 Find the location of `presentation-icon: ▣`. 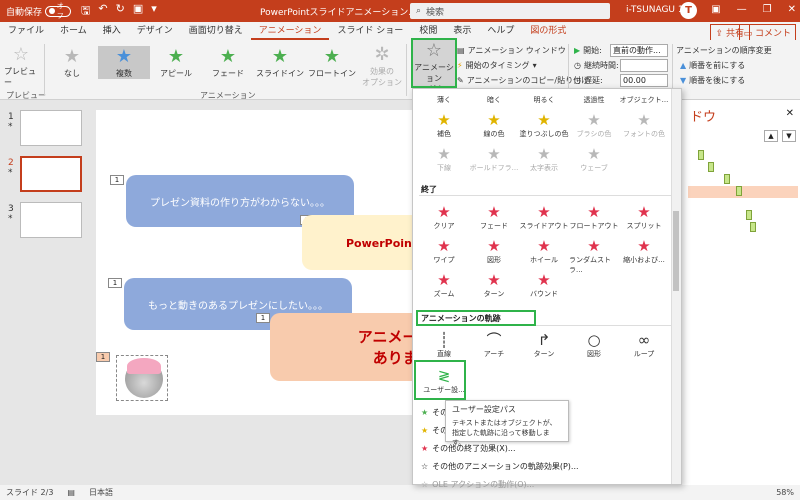

presentation-icon: ▣ is located at coordinates (138, 11).